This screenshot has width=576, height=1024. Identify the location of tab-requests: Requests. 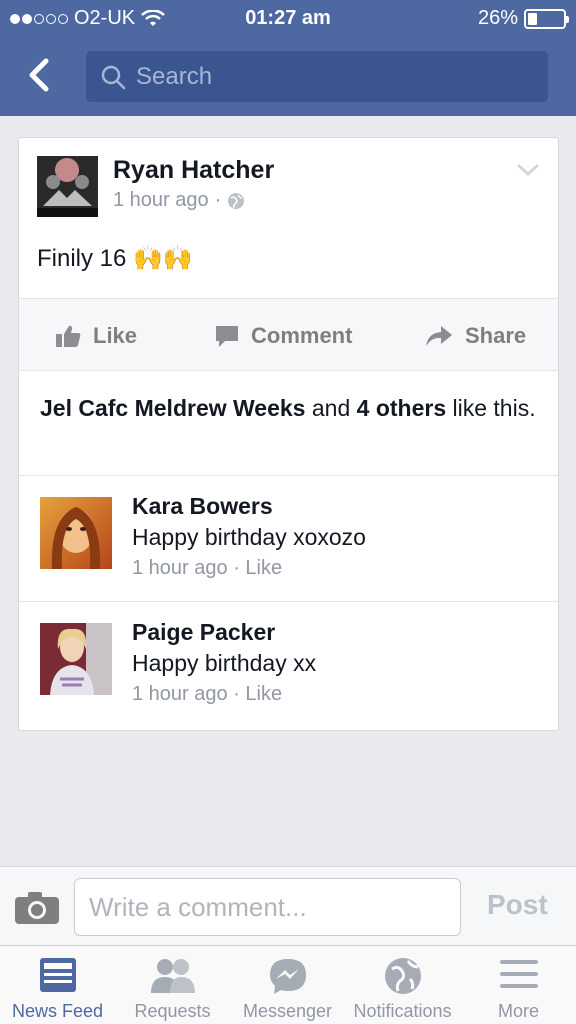
(172, 985).